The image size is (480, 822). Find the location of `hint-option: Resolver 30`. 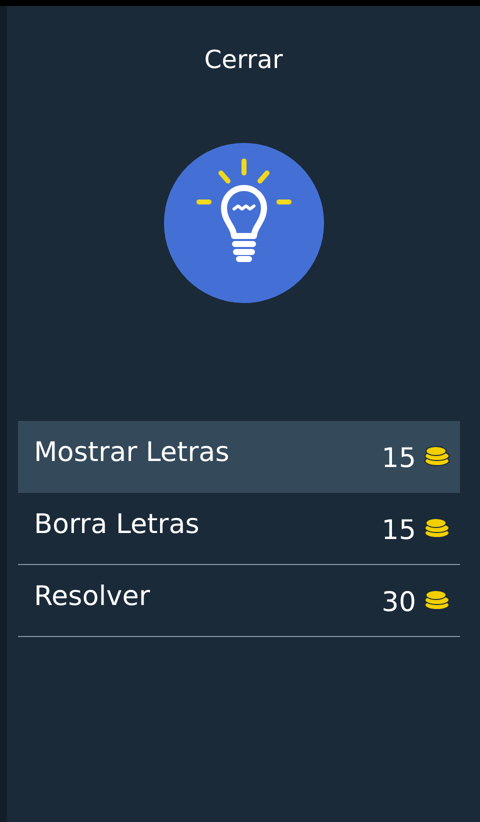

hint-option: Resolver 30 is located at coordinates (239, 600).